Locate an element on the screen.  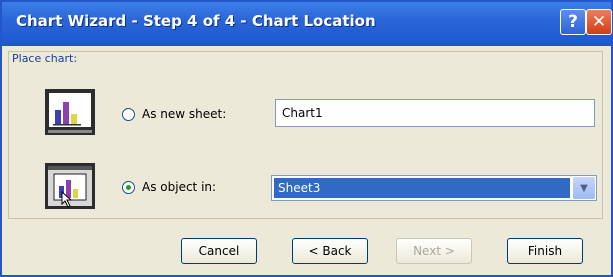
object-in-sheet-chart-icon is located at coordinates (70, 186).